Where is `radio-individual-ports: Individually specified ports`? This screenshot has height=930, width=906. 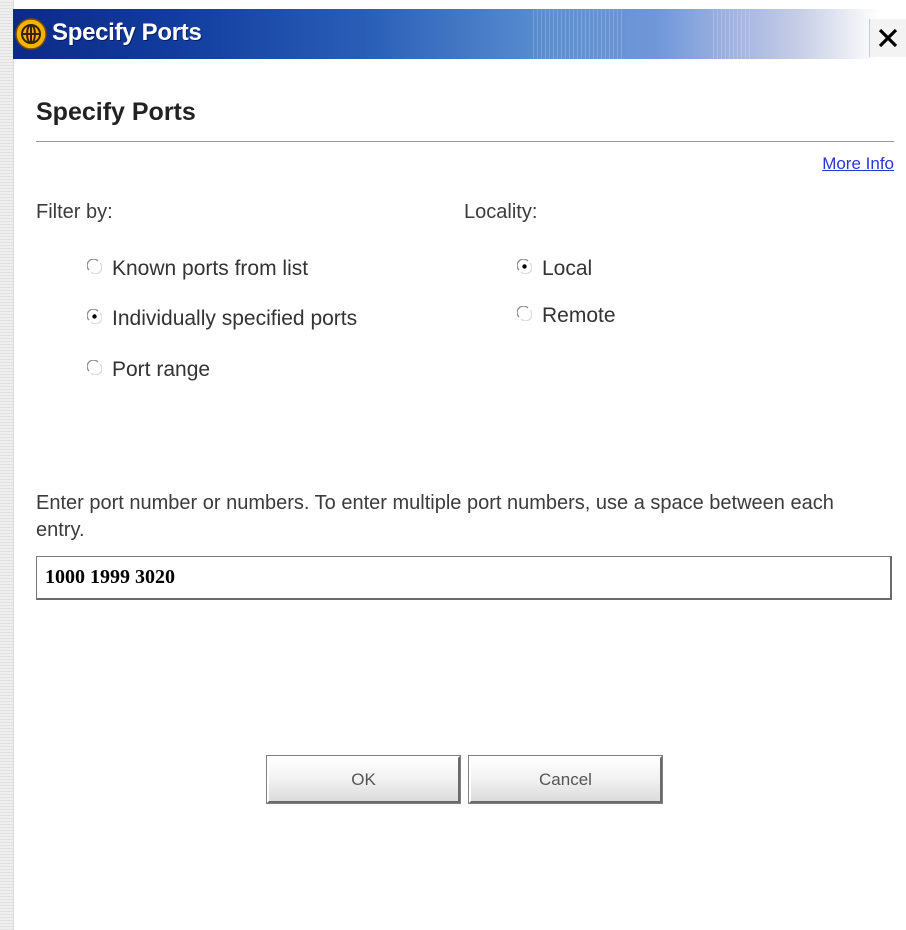 radio-individual-ports: Individually specified ports is located at coordinates (222, 319).